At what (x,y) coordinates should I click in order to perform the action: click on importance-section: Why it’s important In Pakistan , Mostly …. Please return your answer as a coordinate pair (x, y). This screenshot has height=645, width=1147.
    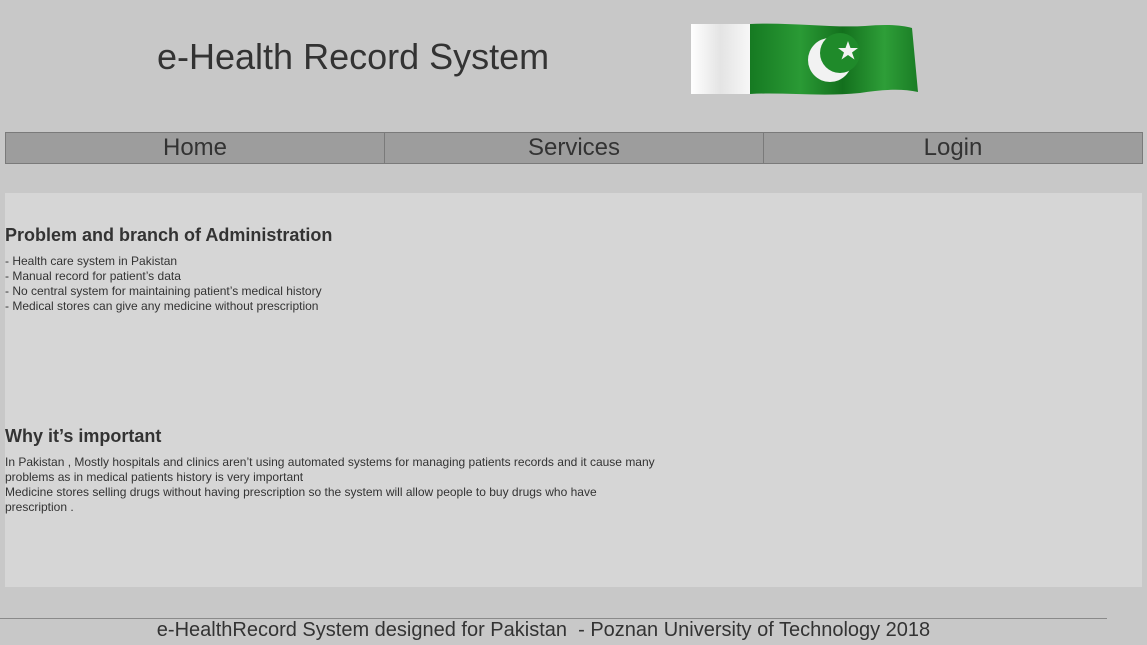
    Looking at the image, I should click on (332, 470).